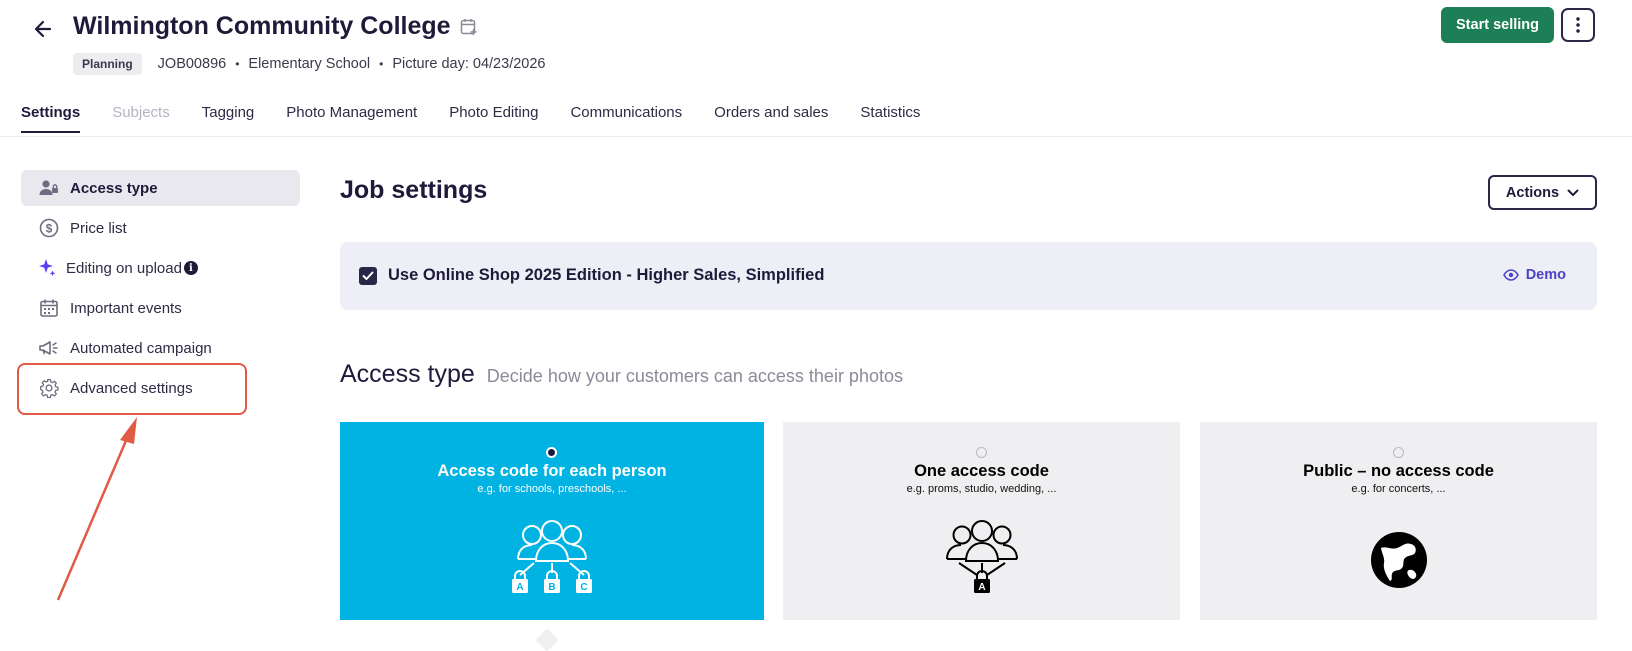  I want to click on tab-statistics: Statistics, so click(890, 118).